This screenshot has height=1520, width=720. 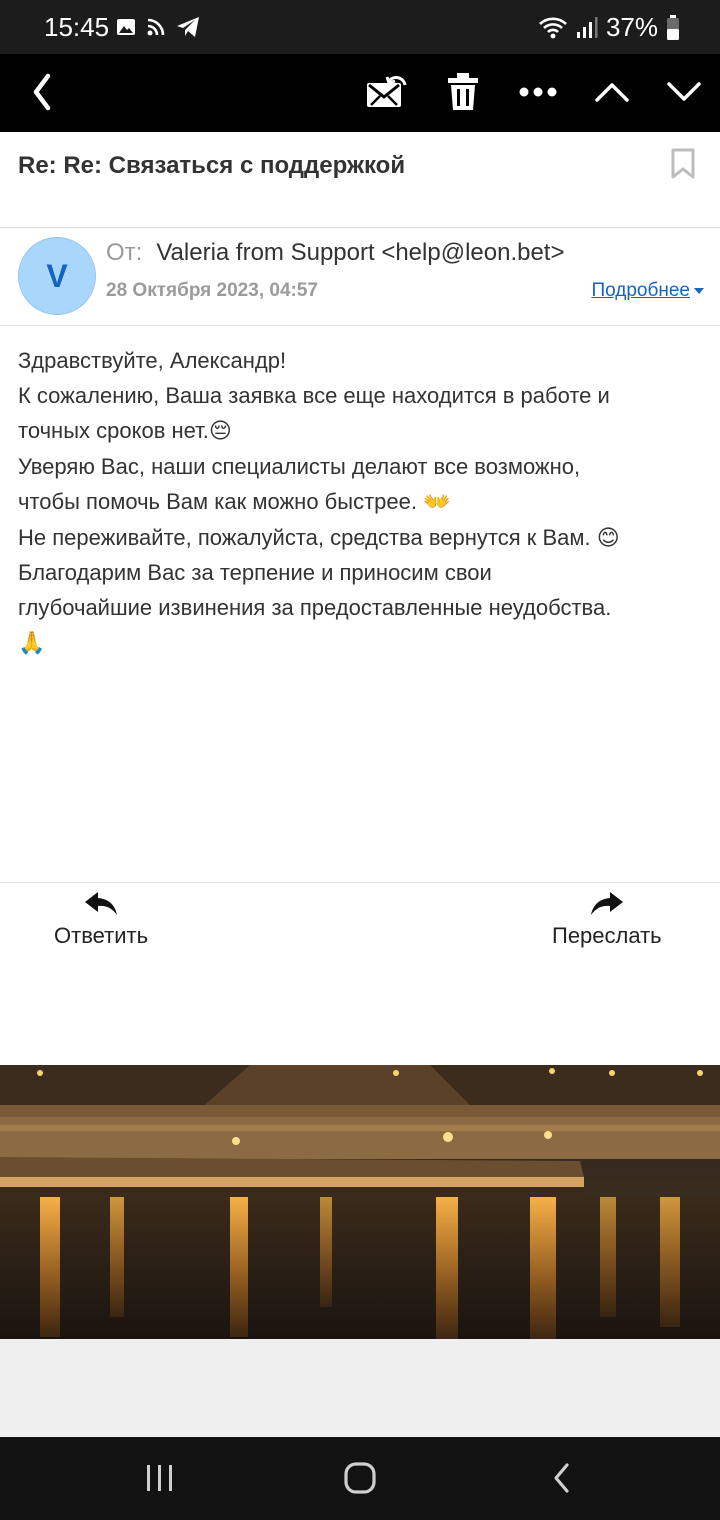 I want to click on previous-icon, so click(x=612, y=92).